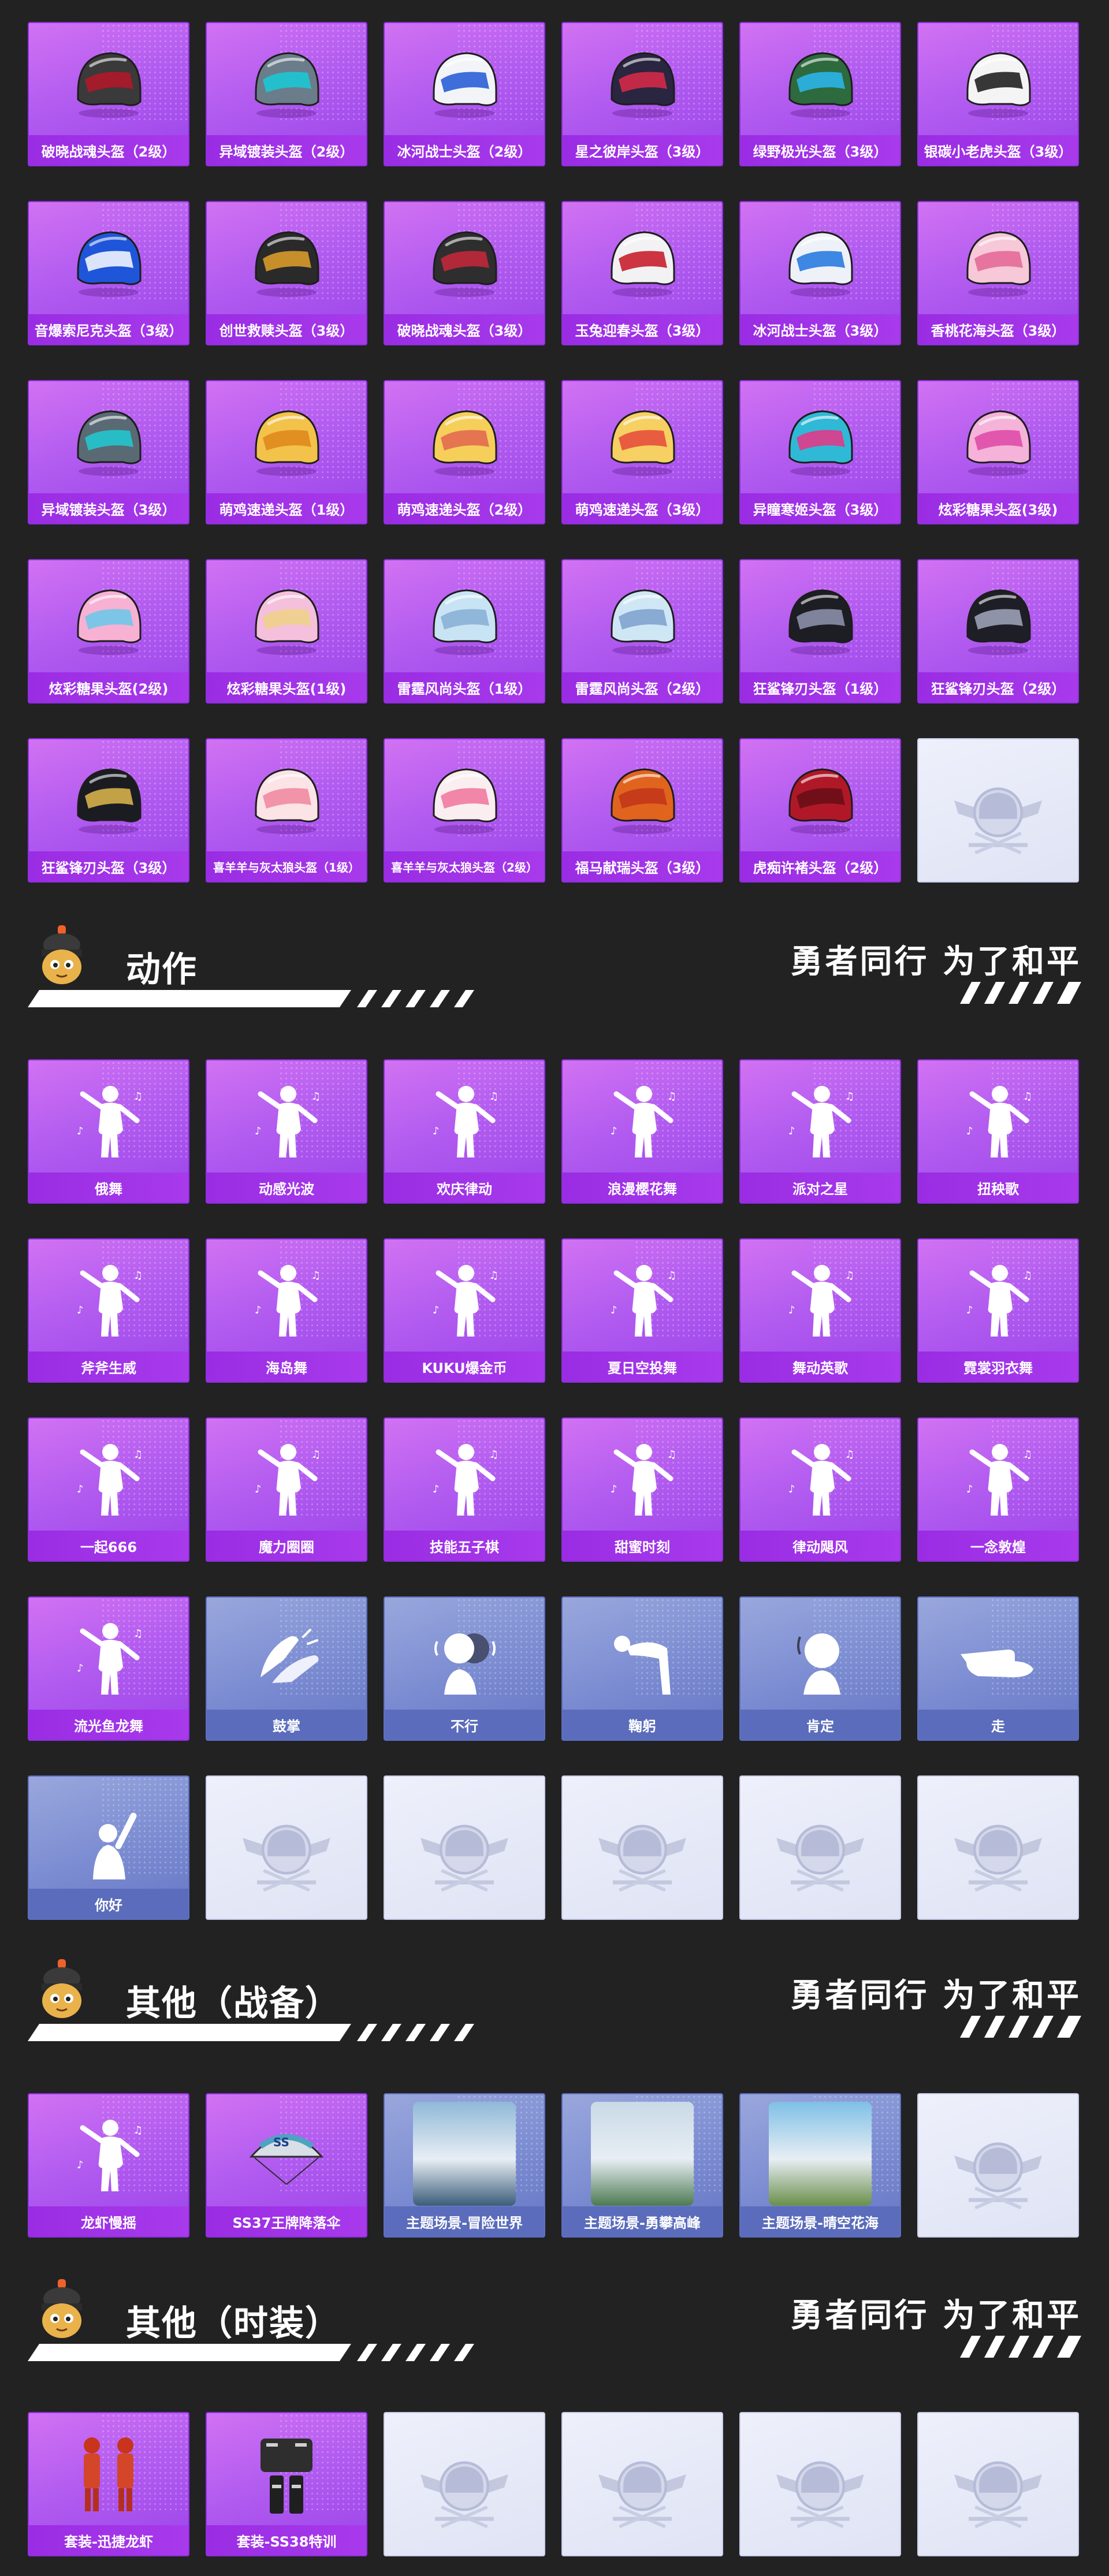  Describe the element at coordinates (642, 2166) in the screenshot. I see `gear-card: 主题场景-勇攀高峰` at that location.